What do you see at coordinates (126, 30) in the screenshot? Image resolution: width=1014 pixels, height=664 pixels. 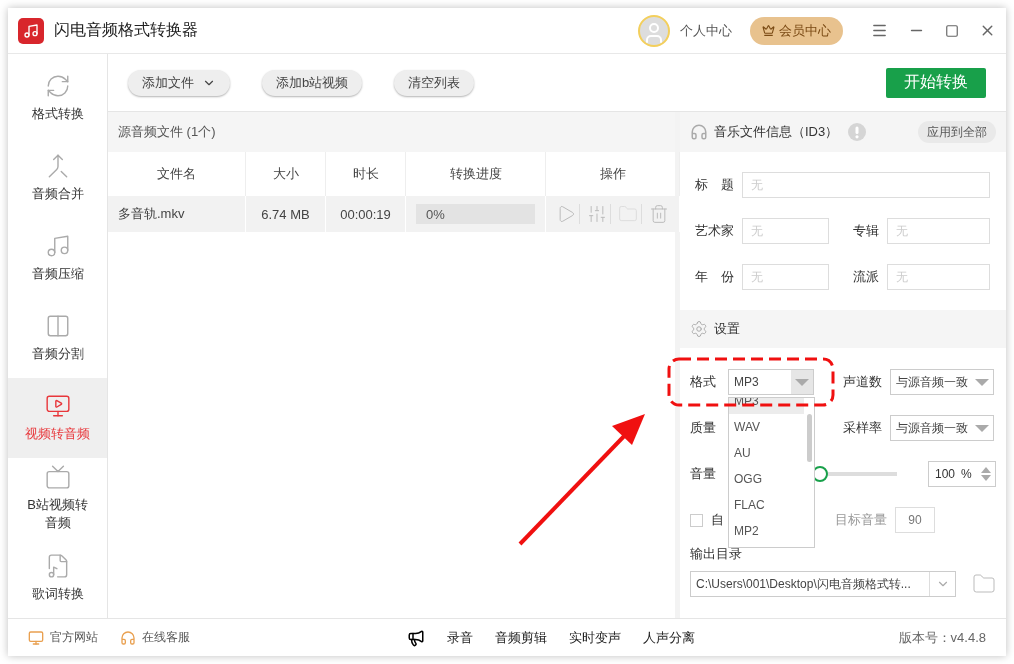 I see `window-title: 闪电音频格式转换器` at bounding box center [126, 30].